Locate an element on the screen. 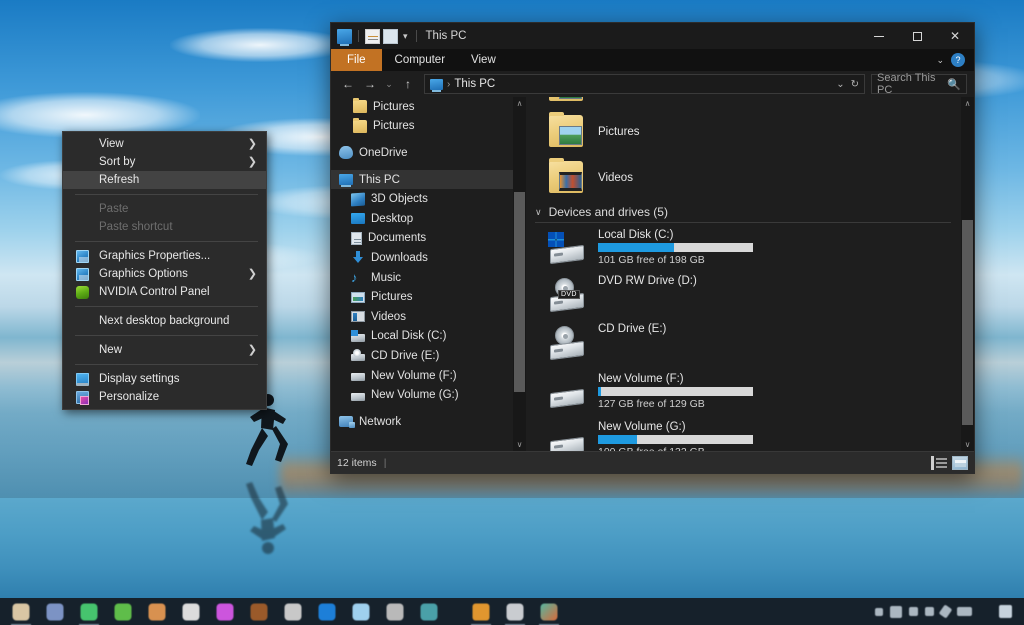  taskbar-app-orange is located at coordinates (157, 612).